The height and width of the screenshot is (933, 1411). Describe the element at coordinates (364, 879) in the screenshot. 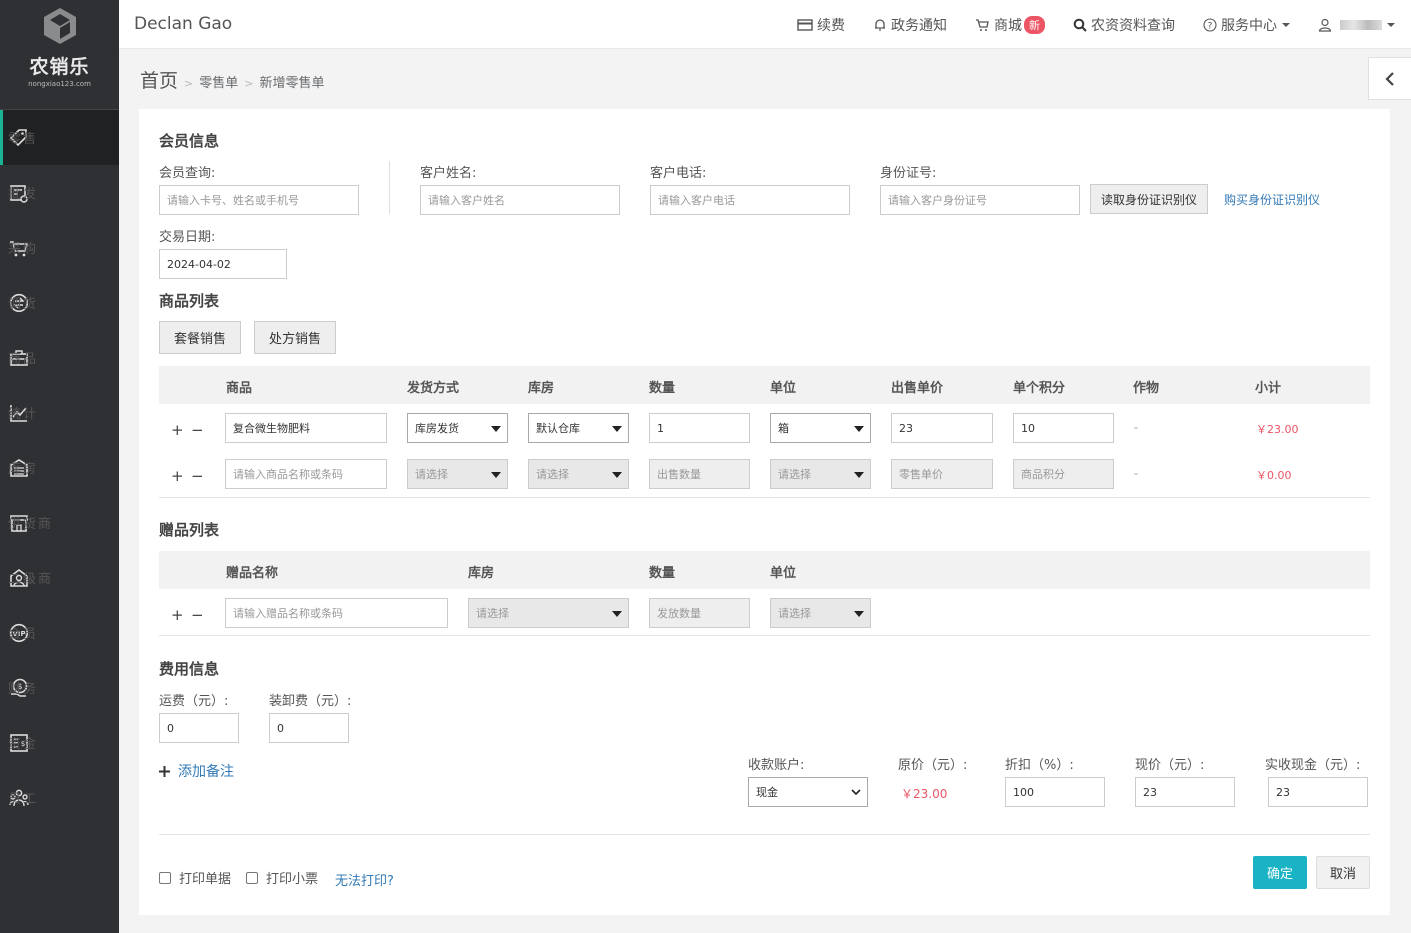

I see `cant-print-link: 无法打印?` at that location.